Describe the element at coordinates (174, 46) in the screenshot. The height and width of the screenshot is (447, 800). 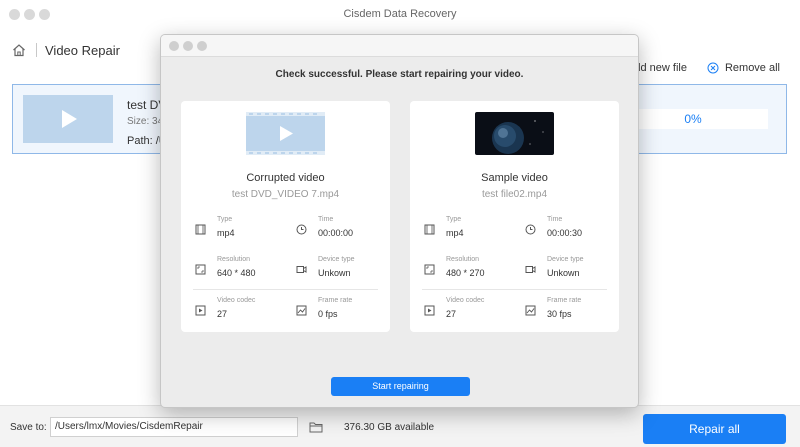
I see `dialog-close-button` at that location.